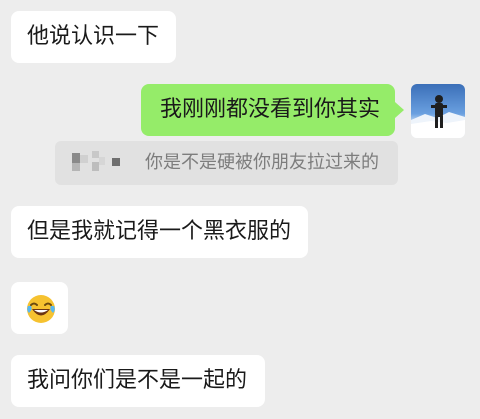 The height and width of the screenshot is (419, 480). I want to click on incoming-message-2: 但是我就记得一个黑衣服的, so click(159, 232).